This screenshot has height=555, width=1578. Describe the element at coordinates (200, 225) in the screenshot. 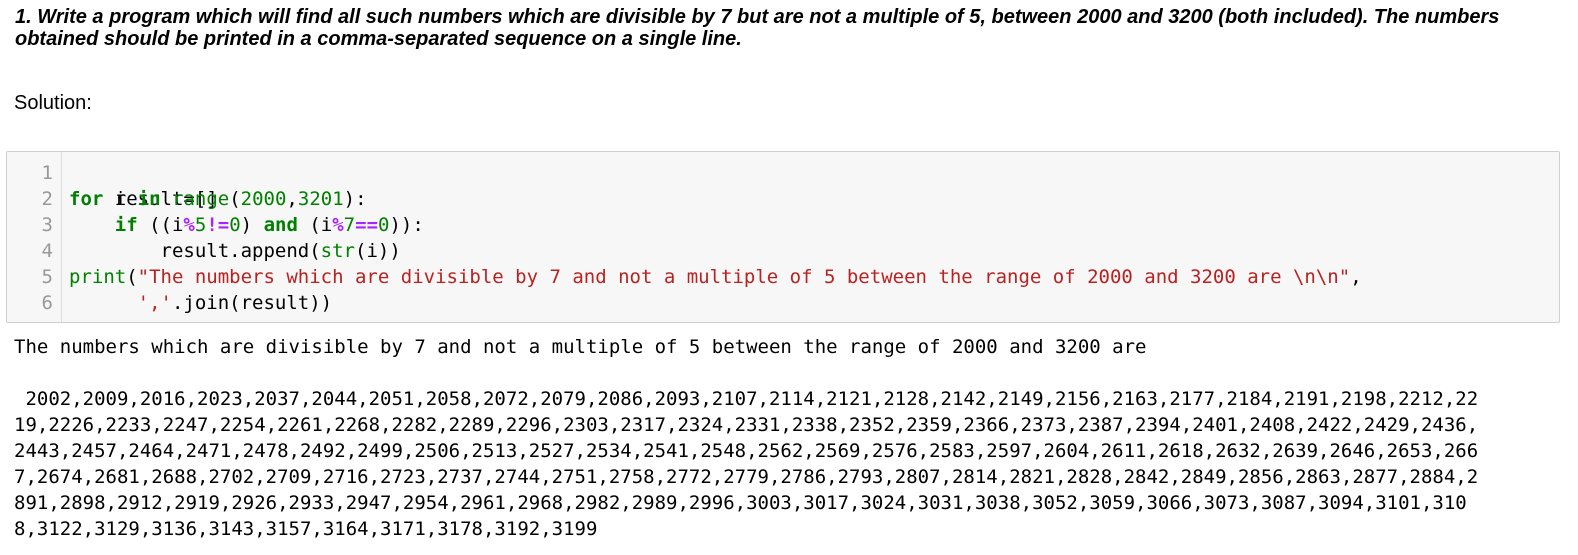

I see `number-token: 5` at that location.